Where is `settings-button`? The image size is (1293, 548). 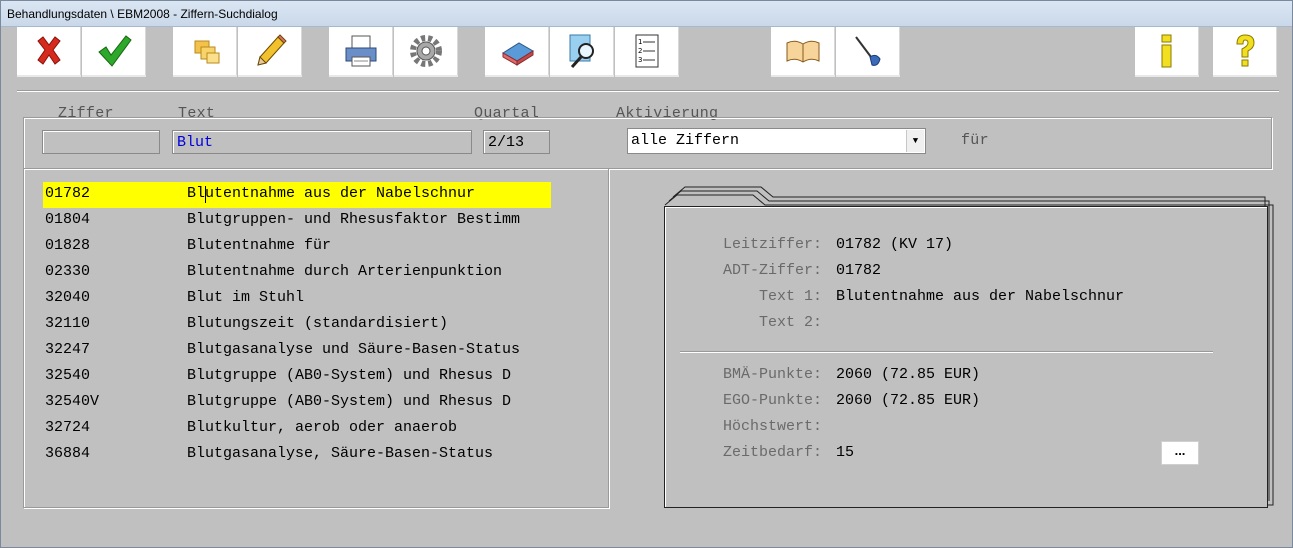 settings-button is located at coordinates (426, 51).